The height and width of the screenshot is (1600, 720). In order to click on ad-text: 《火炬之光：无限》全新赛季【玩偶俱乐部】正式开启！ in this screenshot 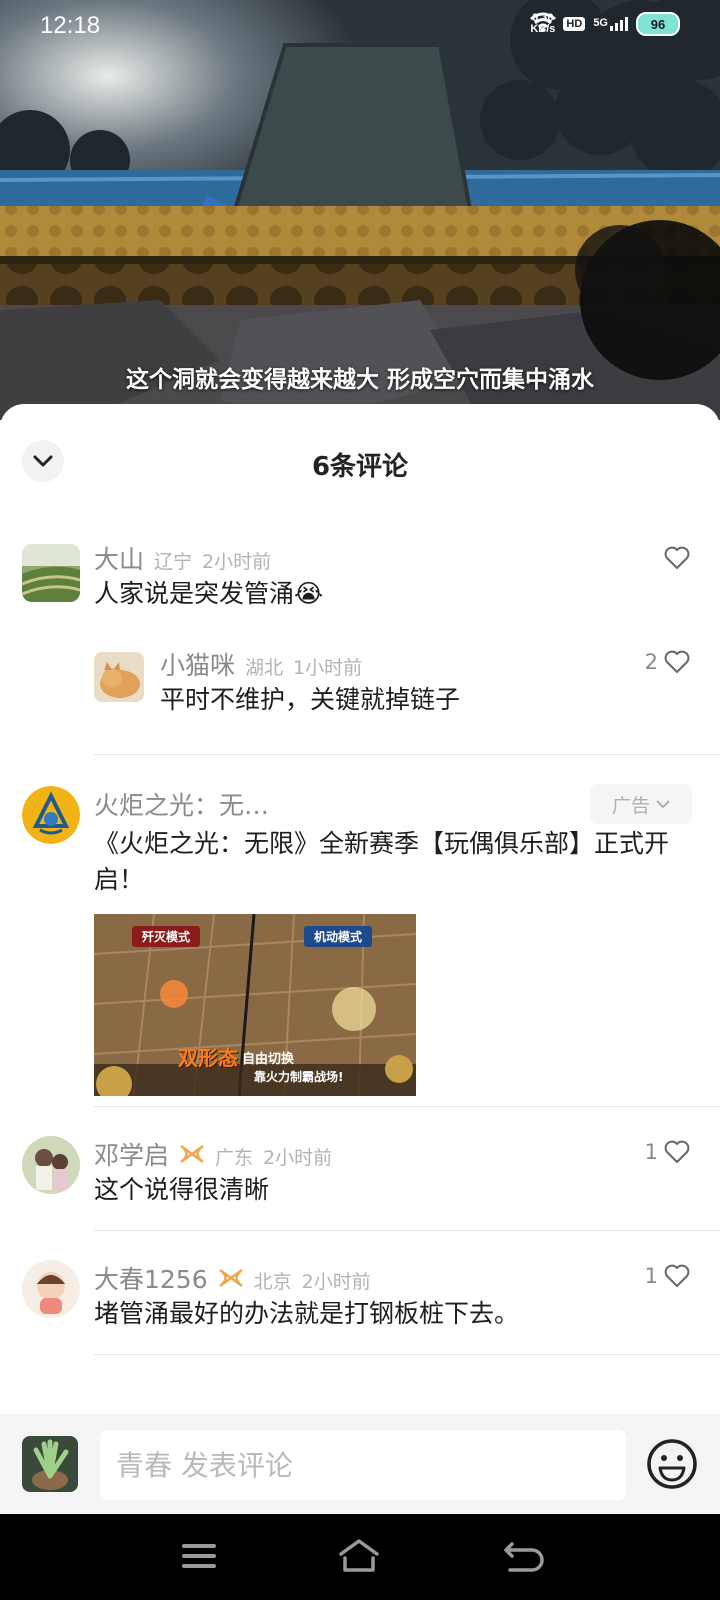, I will do `click(394, 862)`.